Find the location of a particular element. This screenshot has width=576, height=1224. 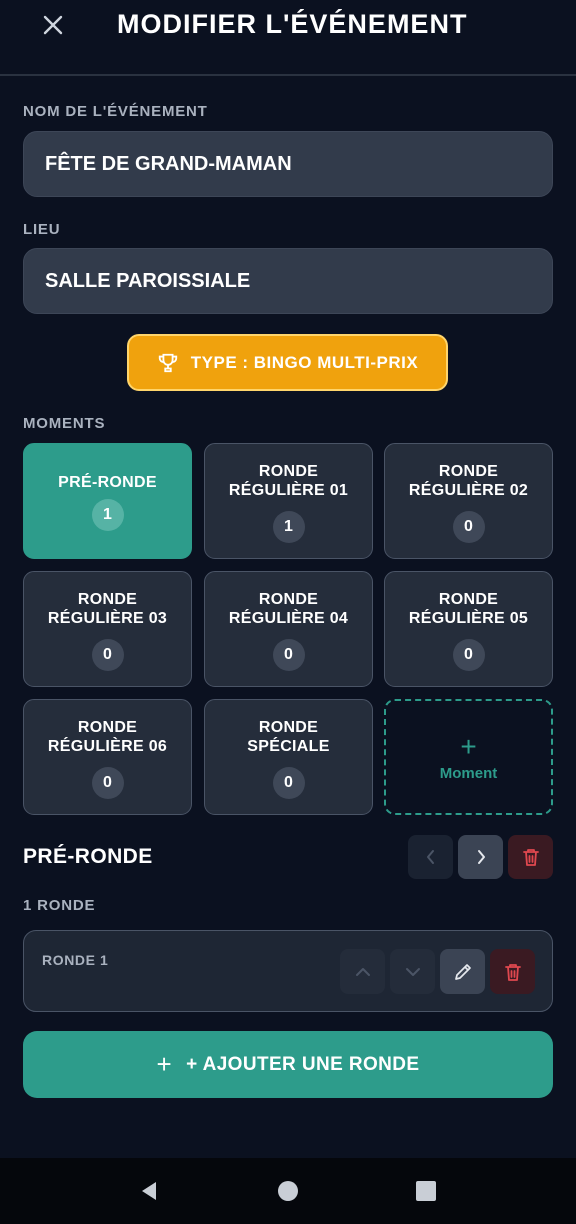

page-title: MODIFIER L'ÉVÉNEMENT is located at coordinates (292, 24).